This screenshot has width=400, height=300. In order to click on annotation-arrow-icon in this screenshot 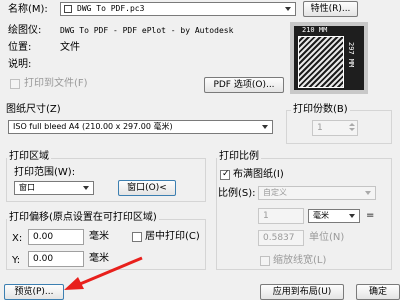, I will do `click(103, 273)`.